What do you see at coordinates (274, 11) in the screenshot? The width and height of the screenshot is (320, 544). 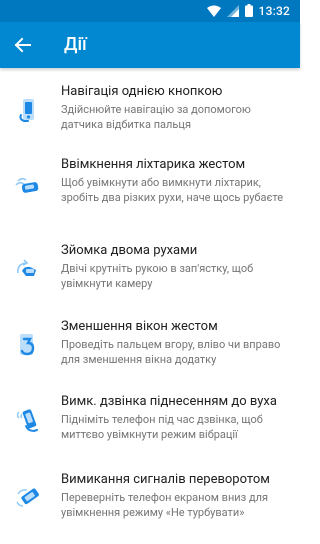 I see `status-time: 13:32` at bounding box center [274, 11].